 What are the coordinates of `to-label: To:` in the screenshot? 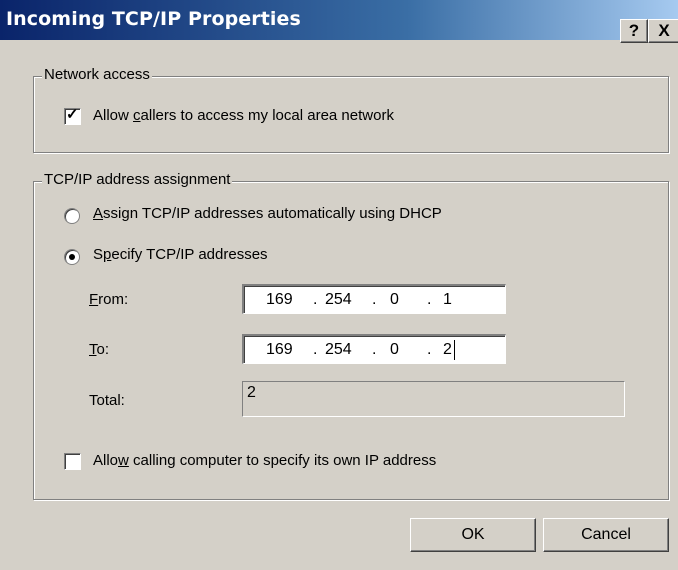 It's located at (99, 349).